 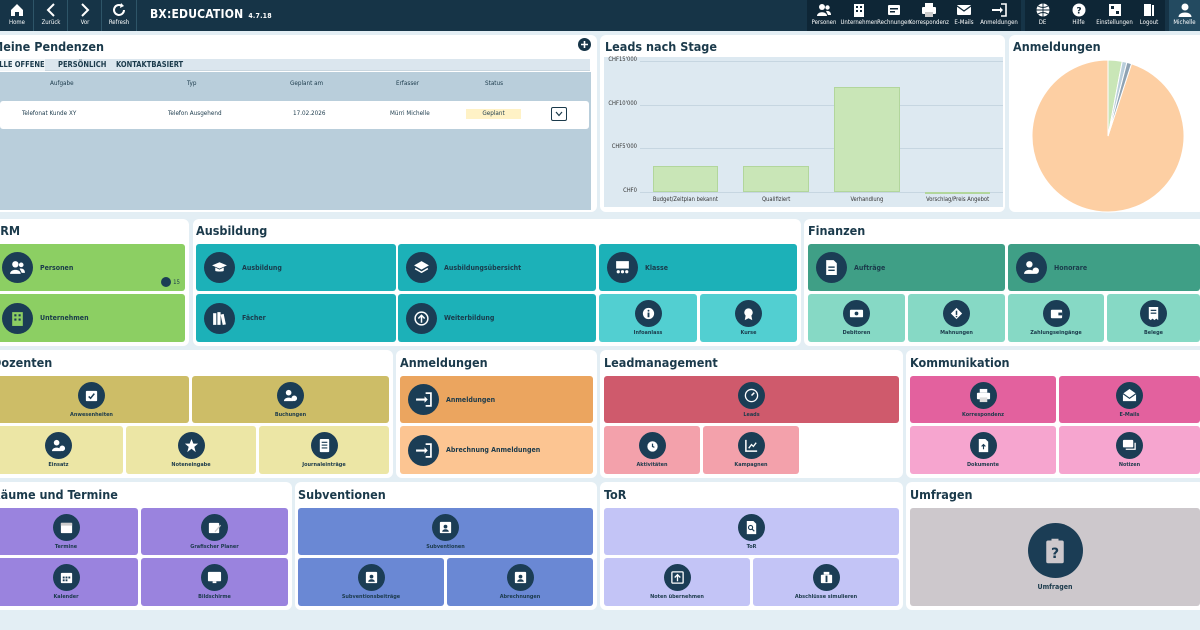 What do you see at coordinates (559, 114) in the screenshot?
I see `row-dropdown-button` at bounding box center [559, 114].